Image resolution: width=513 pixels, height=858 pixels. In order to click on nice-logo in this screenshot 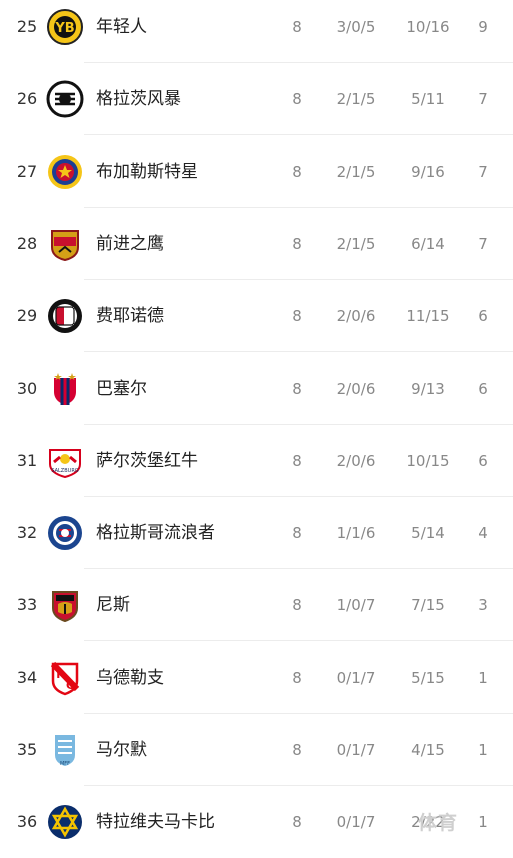, I will do `click(65, 605)`.